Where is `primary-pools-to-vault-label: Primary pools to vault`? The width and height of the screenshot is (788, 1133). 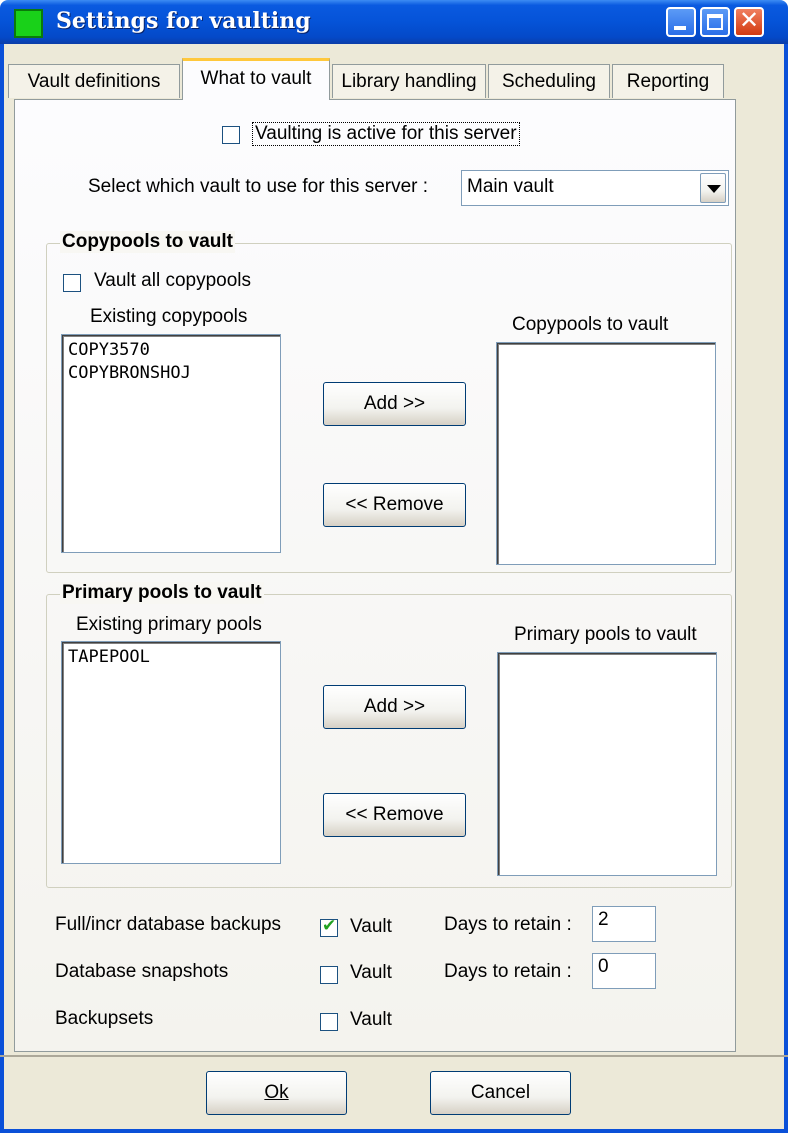
primary-pools-to-vault-label: Primary pools to vault is located at coordinates (605, 634).